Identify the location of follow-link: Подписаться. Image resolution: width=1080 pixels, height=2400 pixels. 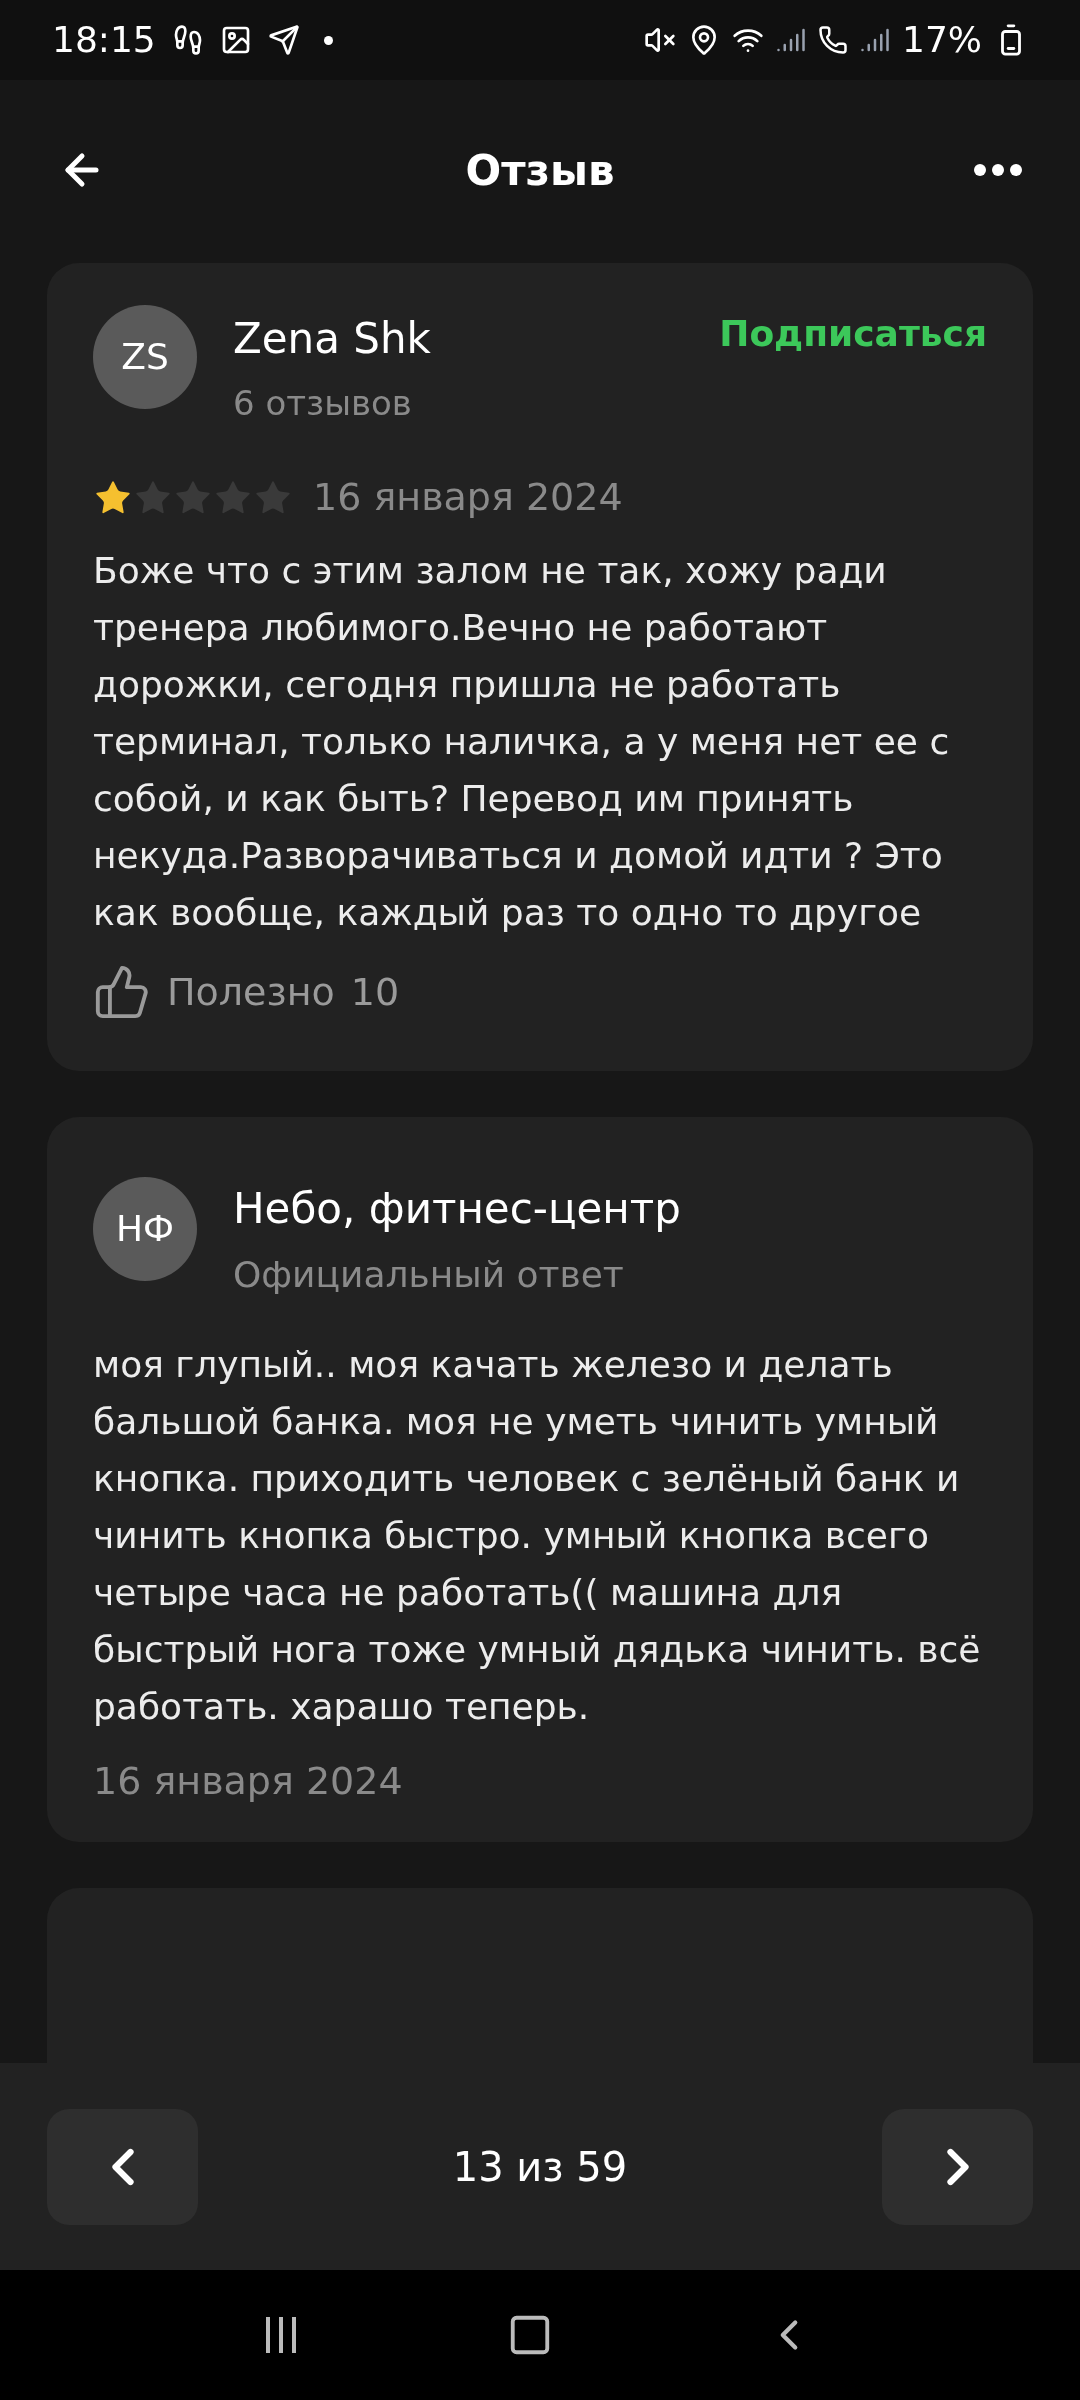
(853, 333).